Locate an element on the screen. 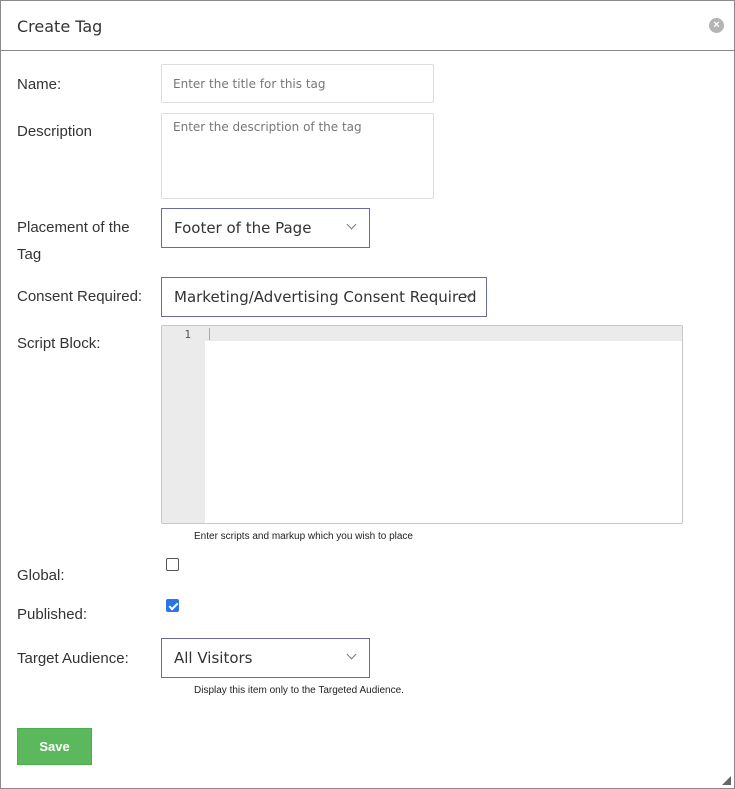  description-label: Description is located at coordinates (55, 131).